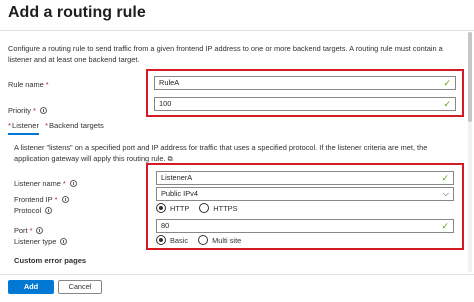 The height and width of the screenshot is (302, 474). I want to click on listener-type-label: Listener type, so click(41, 241).